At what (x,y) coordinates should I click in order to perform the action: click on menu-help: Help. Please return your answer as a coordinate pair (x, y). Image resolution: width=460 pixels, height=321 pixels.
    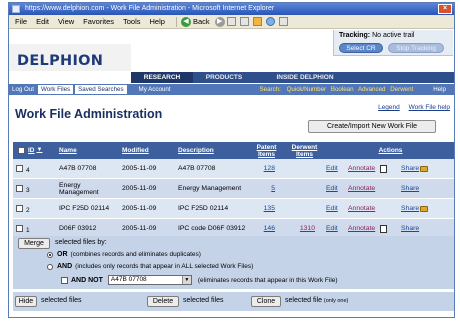
    Looking at the image, I should click on (157, 21).